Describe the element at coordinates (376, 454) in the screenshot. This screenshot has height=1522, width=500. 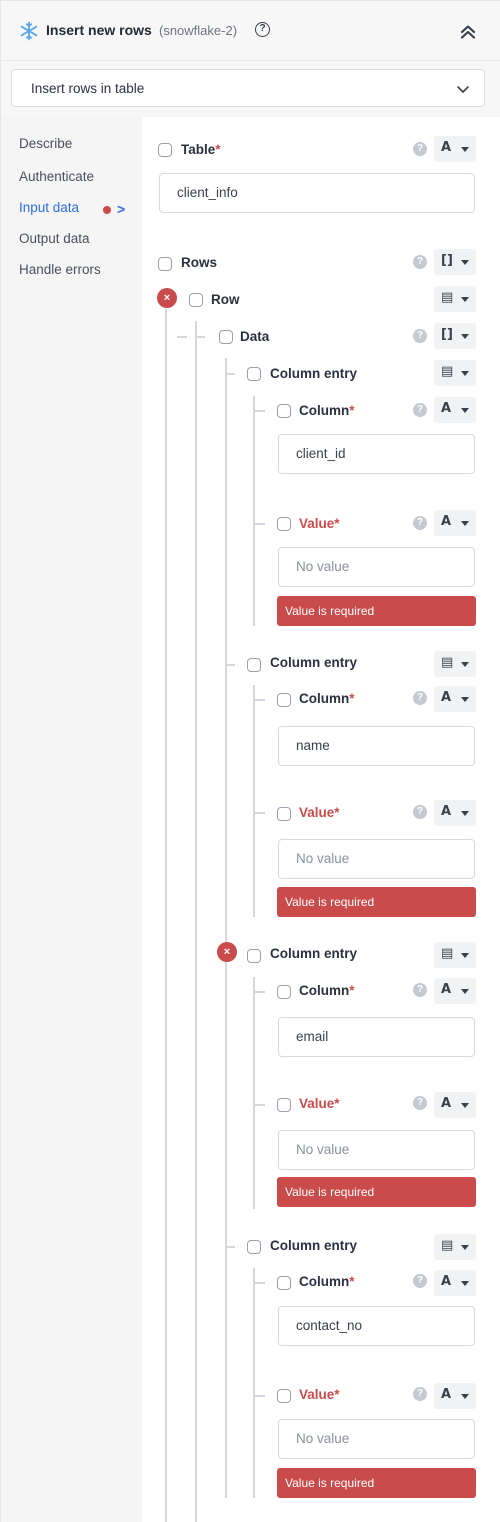
I see `column-input: client_id` at that location.